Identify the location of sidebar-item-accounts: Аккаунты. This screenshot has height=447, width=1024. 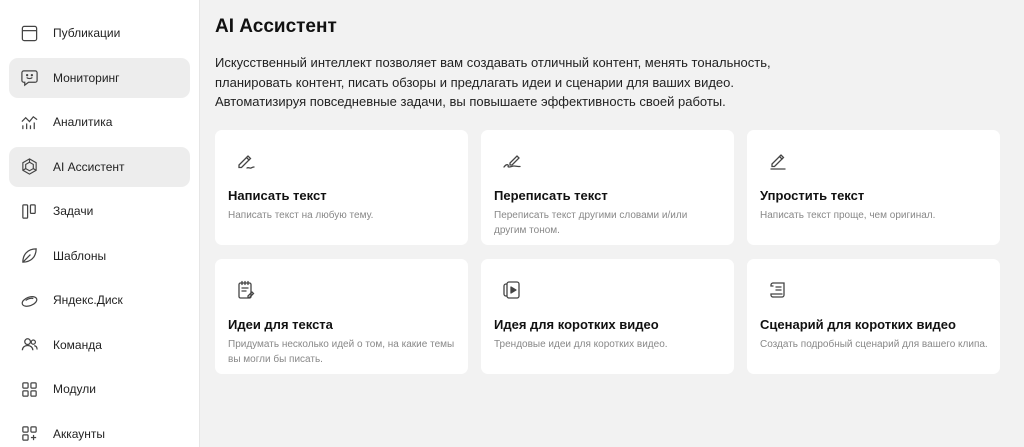
(99, 430).